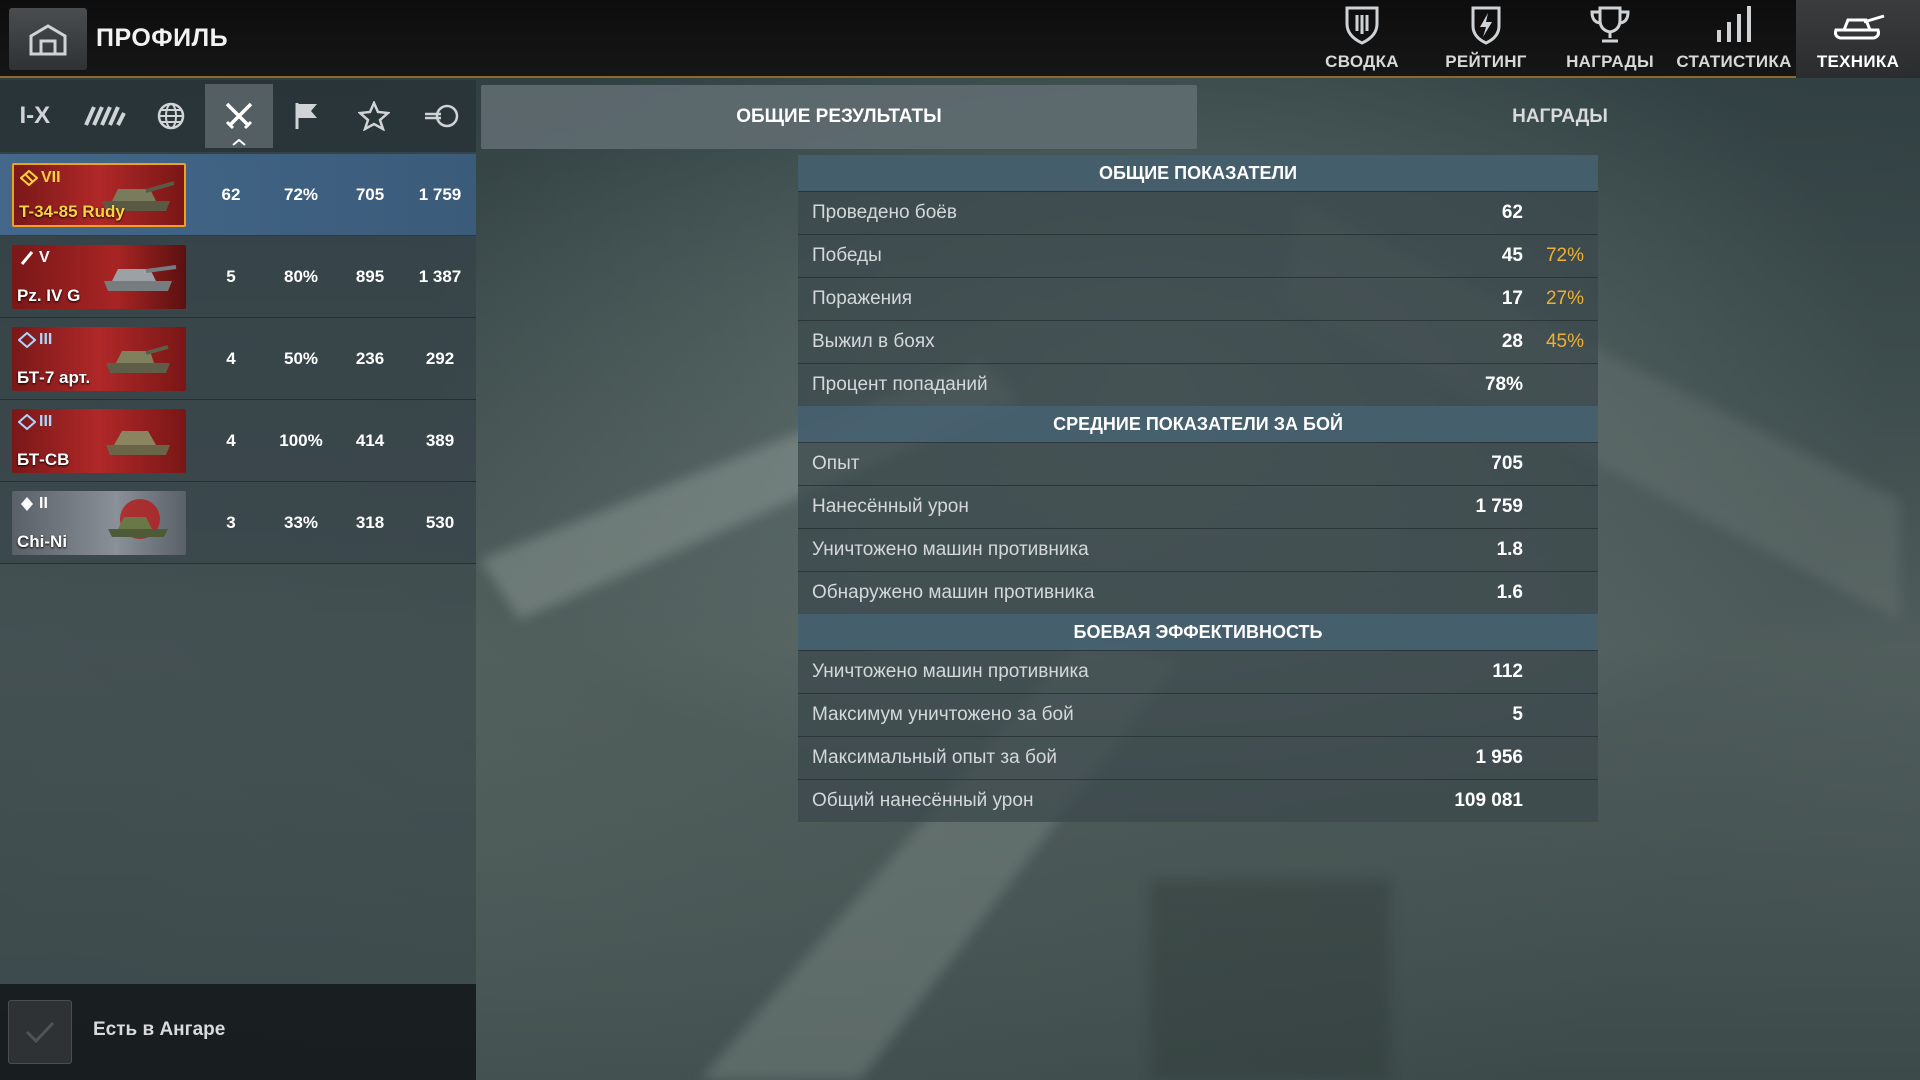 Image resolution: width=1920 pixels, height=1080 pixels. I want to click on nation-filter-button, so click(171, 116).